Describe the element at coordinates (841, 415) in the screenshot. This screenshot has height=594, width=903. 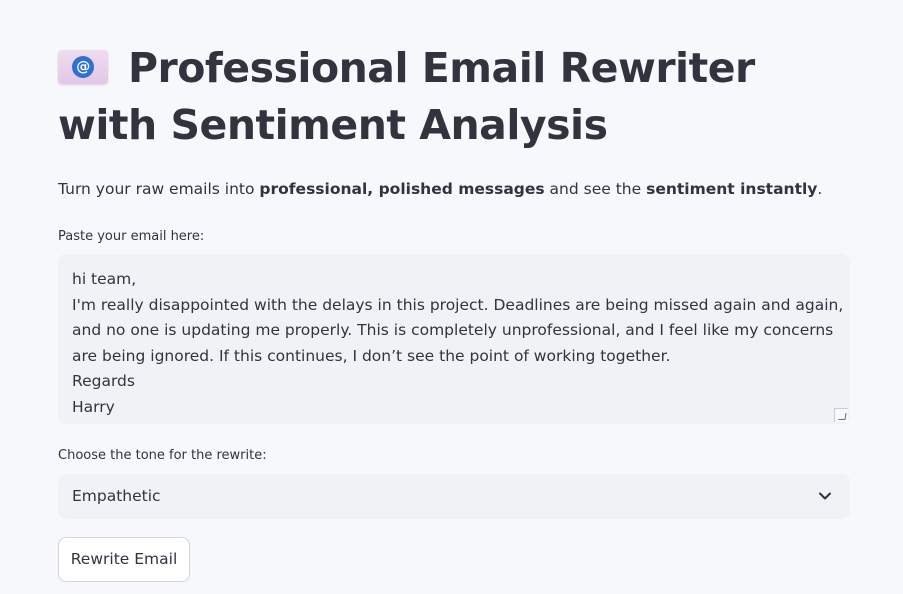
I see `resize-handle-icon` at that location.